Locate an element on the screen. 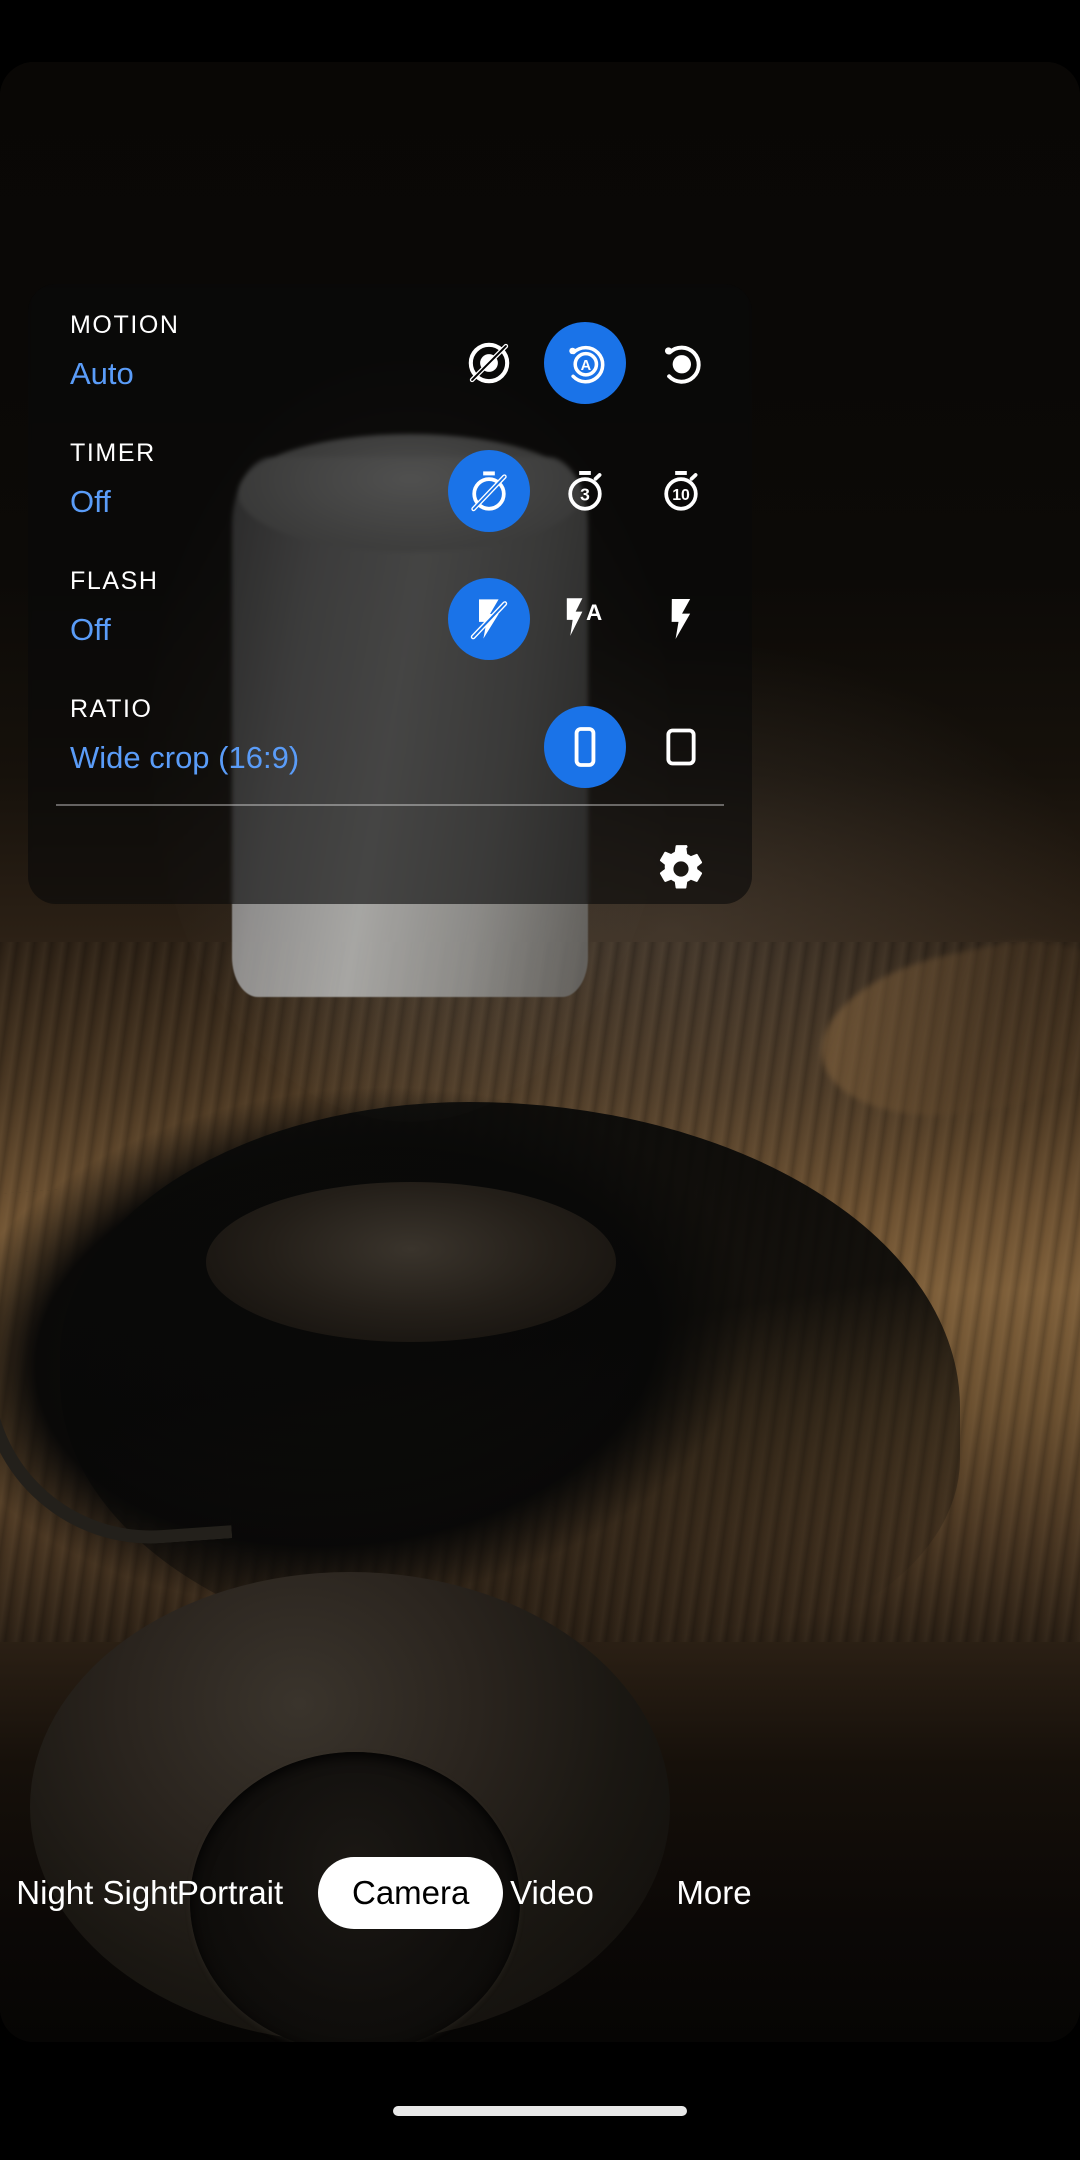  setting-title-motion: MOTION is located at coordinates (125, 325).